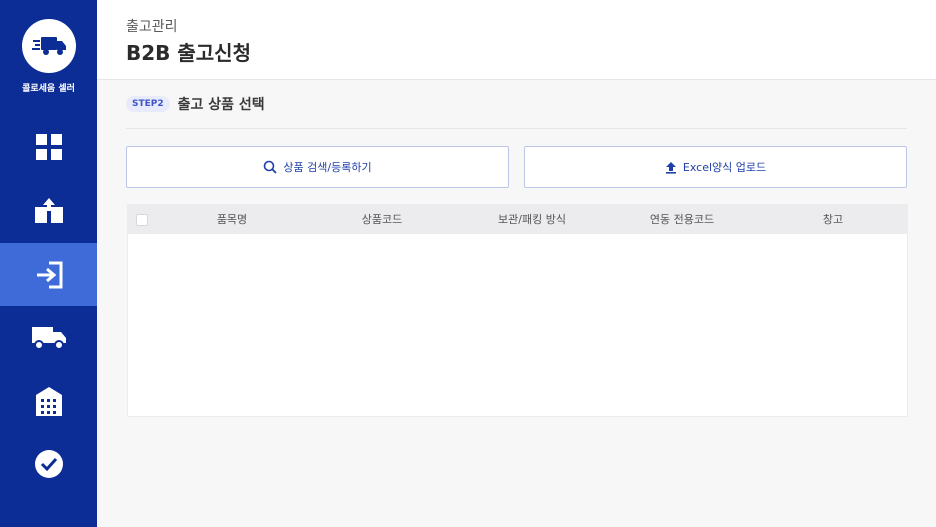 The image size is (936, 527). Describe the element at coordinates (671, 167) in the screenshot. I see `upload-icon` at that location.